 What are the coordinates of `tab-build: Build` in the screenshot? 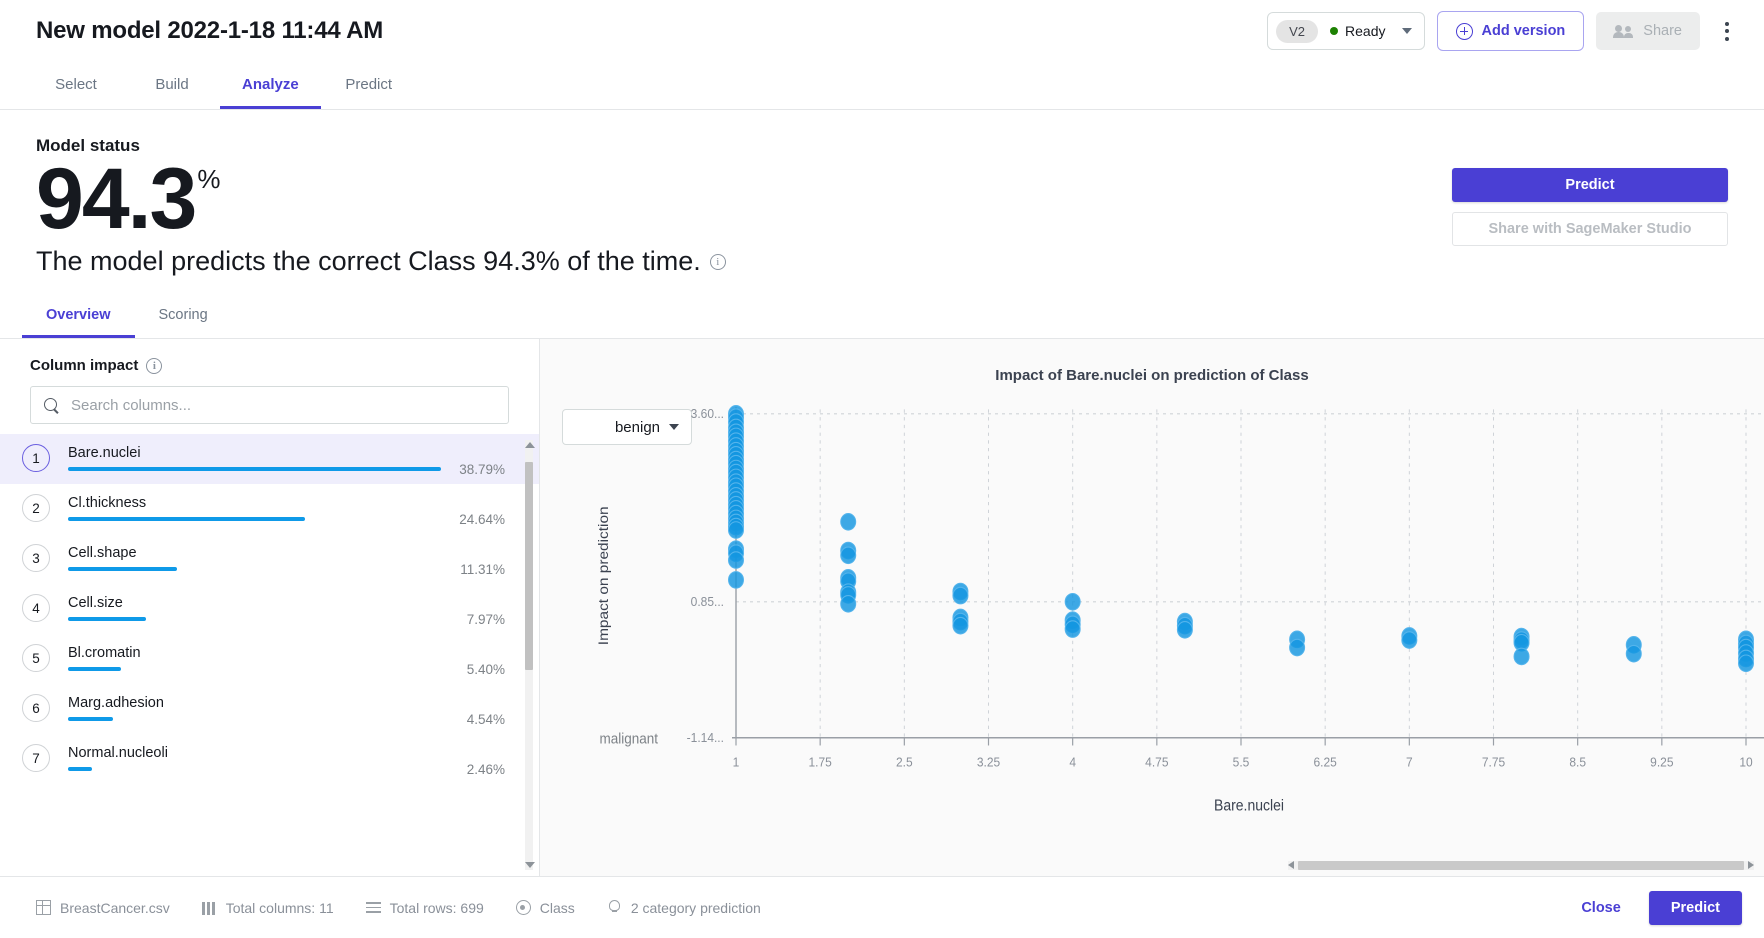 It's located at (172, 85).